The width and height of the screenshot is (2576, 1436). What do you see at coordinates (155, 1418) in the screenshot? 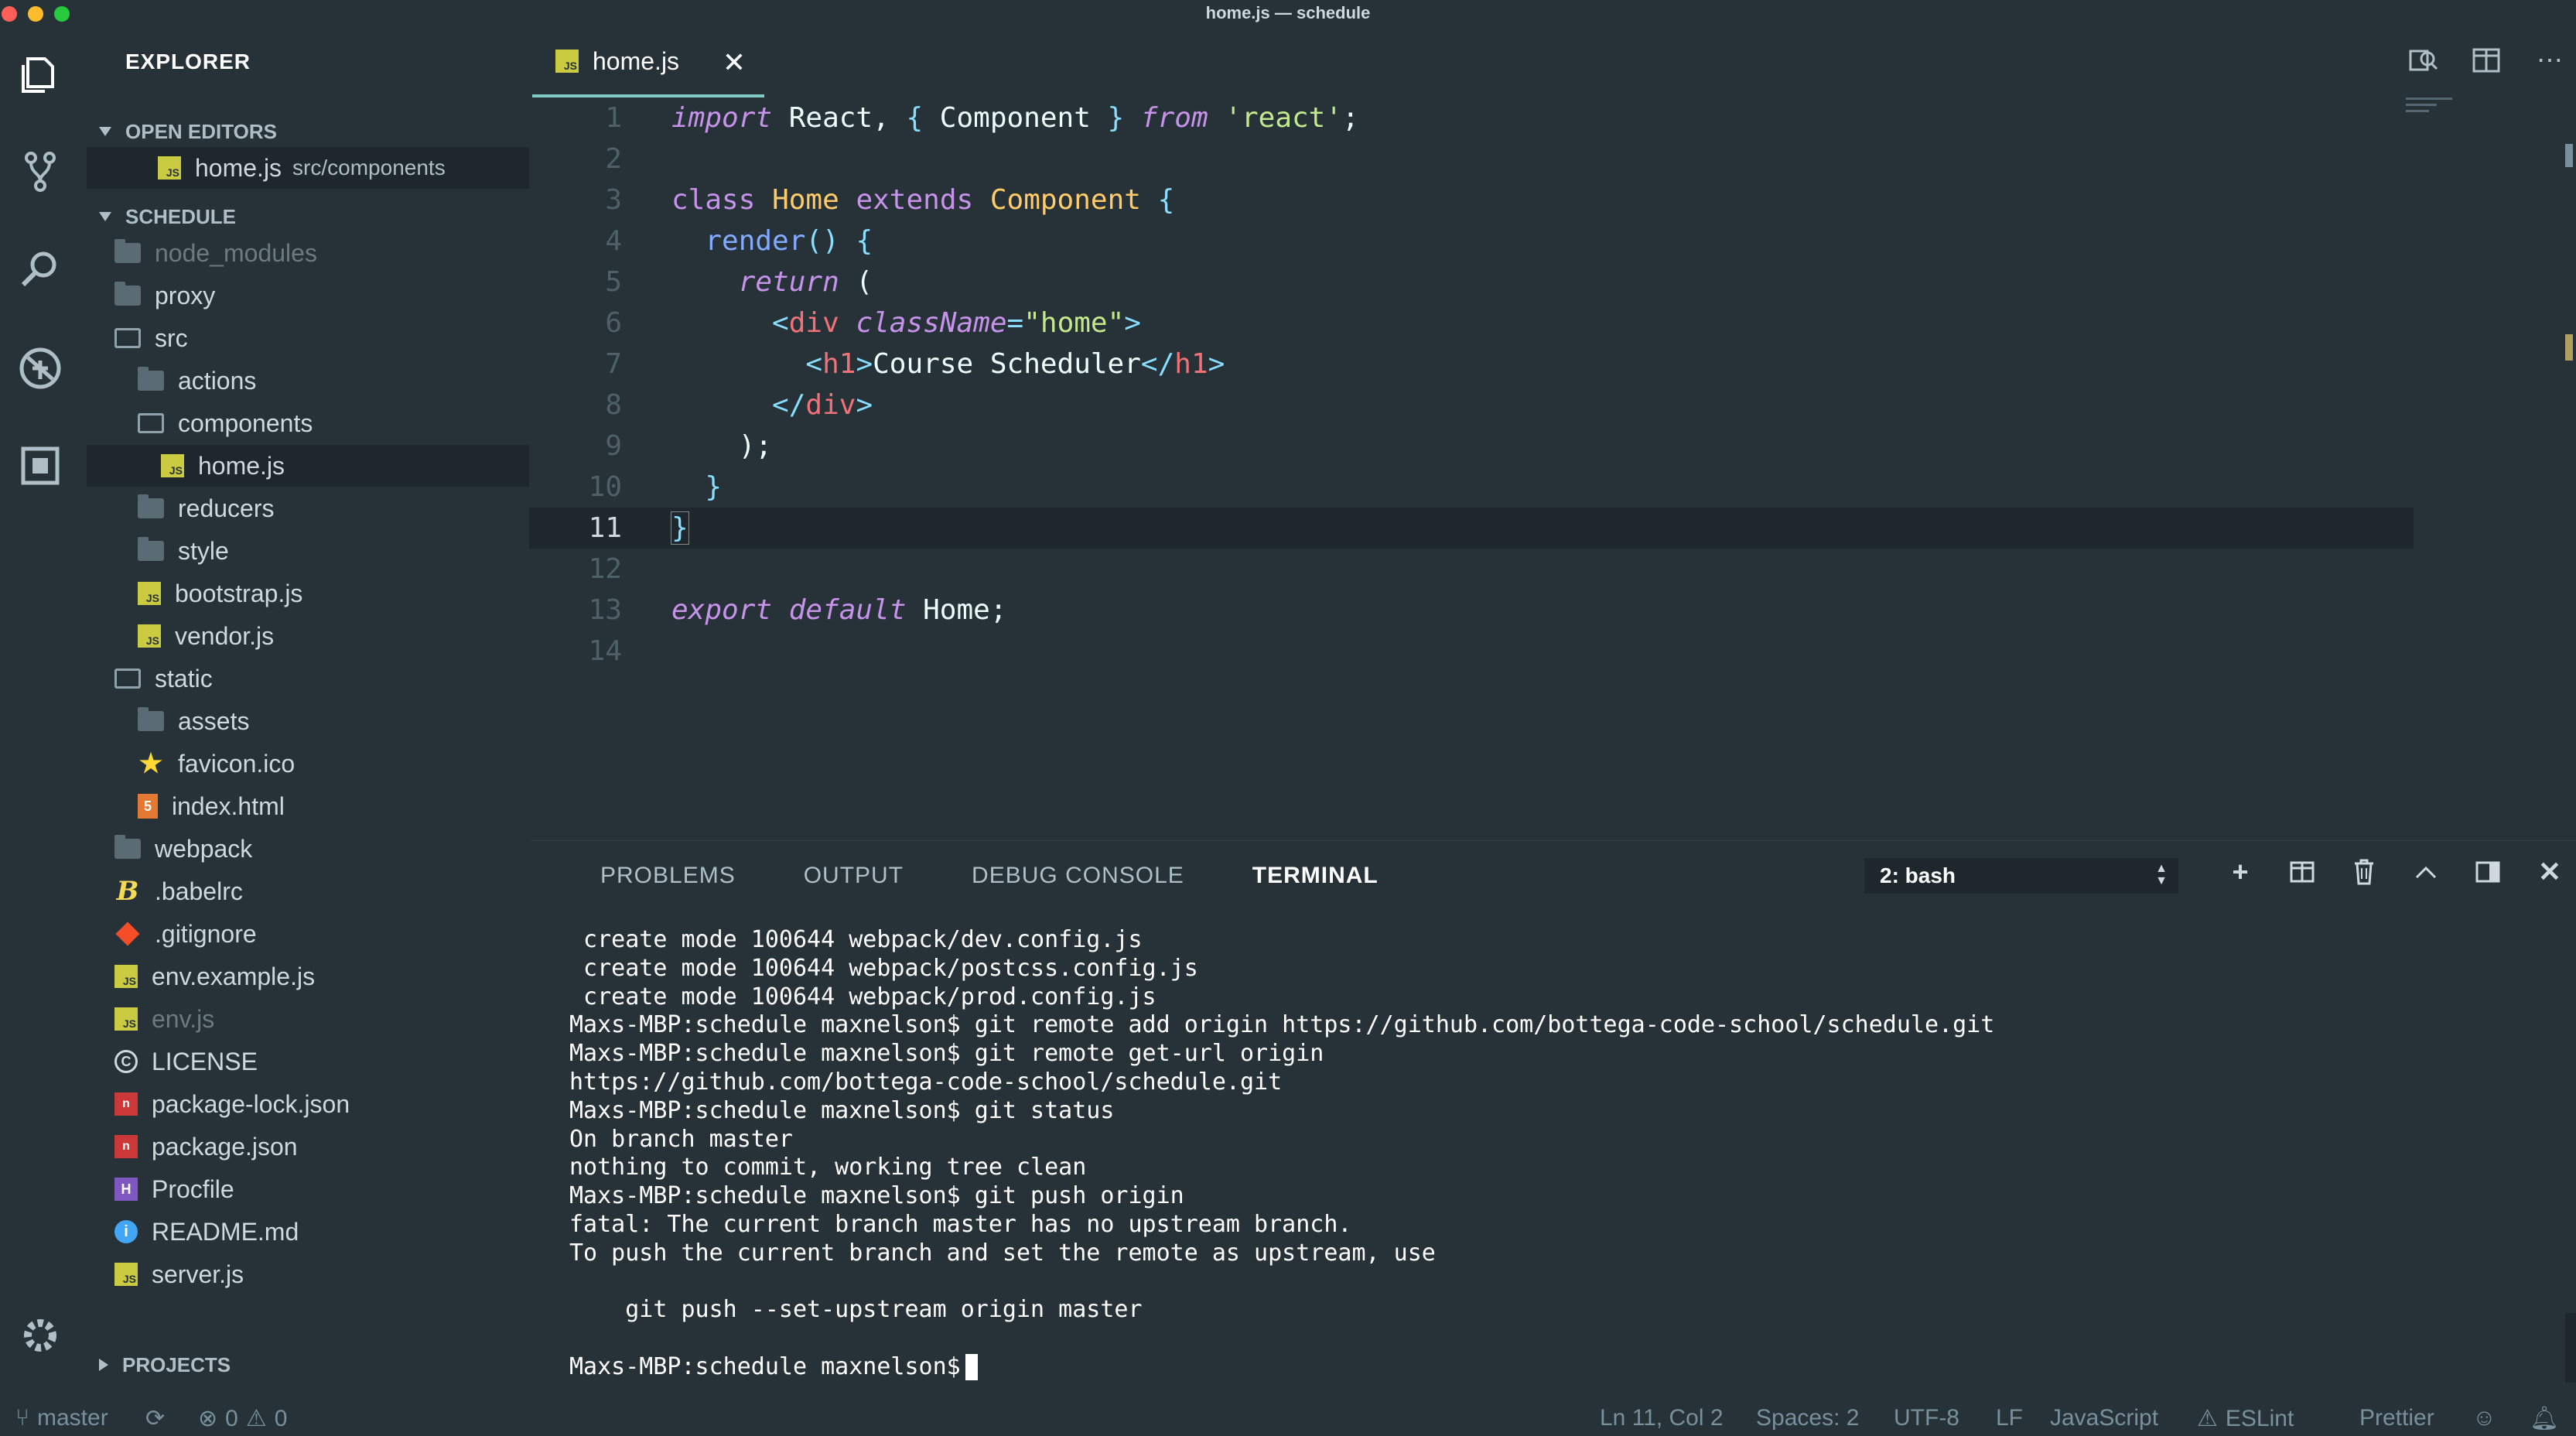
I see `sync-icon: ⟳` at bounding box center [155, 1418].